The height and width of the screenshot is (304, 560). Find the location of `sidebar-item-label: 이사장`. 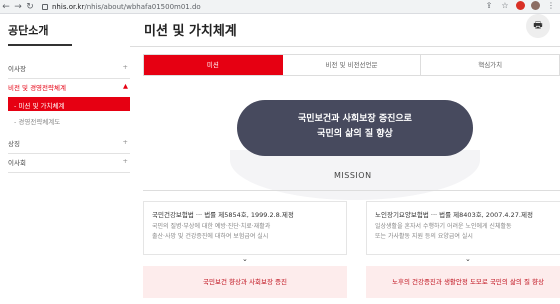

sidebar-item-label: 이사장 is located at coordinates (17, 69).